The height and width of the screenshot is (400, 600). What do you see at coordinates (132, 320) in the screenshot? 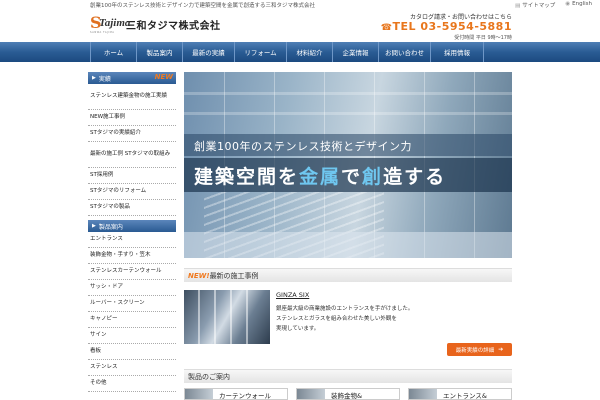
I see `sidebar-item: キャノピー` at bounding box center [132, 320].